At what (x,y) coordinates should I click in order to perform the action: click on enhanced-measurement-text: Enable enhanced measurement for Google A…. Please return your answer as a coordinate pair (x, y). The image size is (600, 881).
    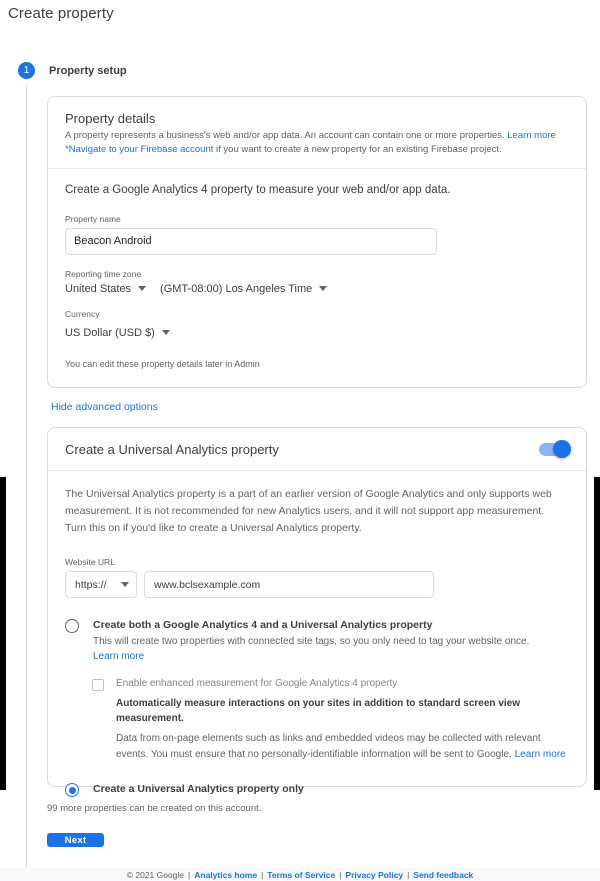
    Looking at the image, I should click on (342, 719).